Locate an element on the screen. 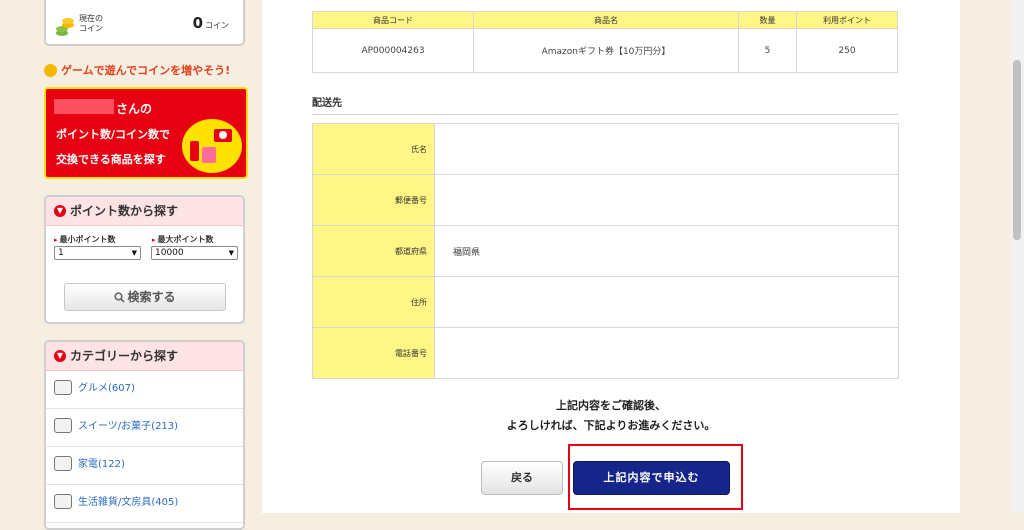  max-points-select: 10000 ▼ is located at coordinates (194, 253).